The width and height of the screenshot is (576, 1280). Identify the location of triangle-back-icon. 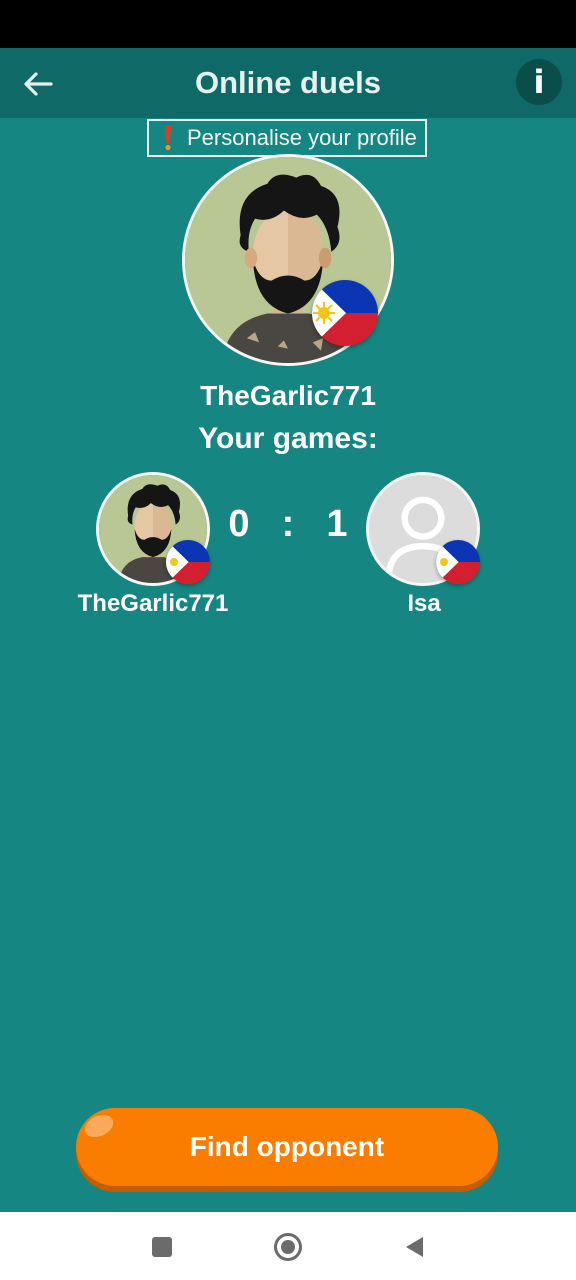
(414, 1247).